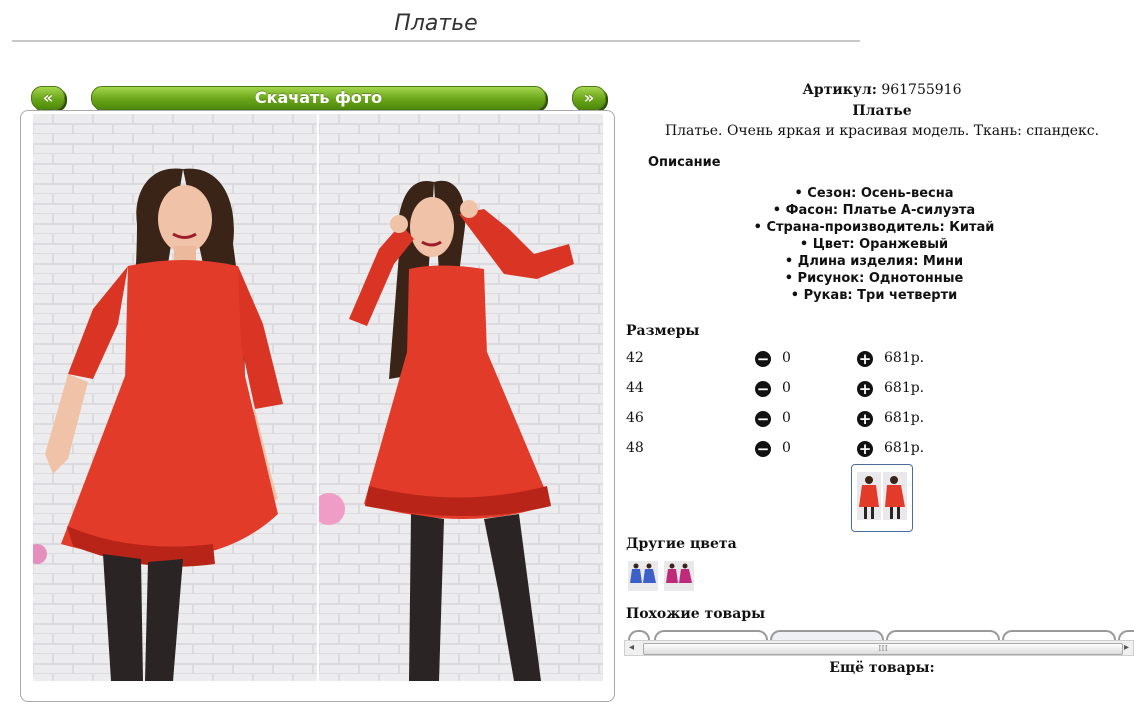 Image resolution: width=1134 pixels, height=702 pixels. What do you see at coordinates (436, 25) in the screenshot?
I see `page-title: Платье` at bounding box center [436, 25].